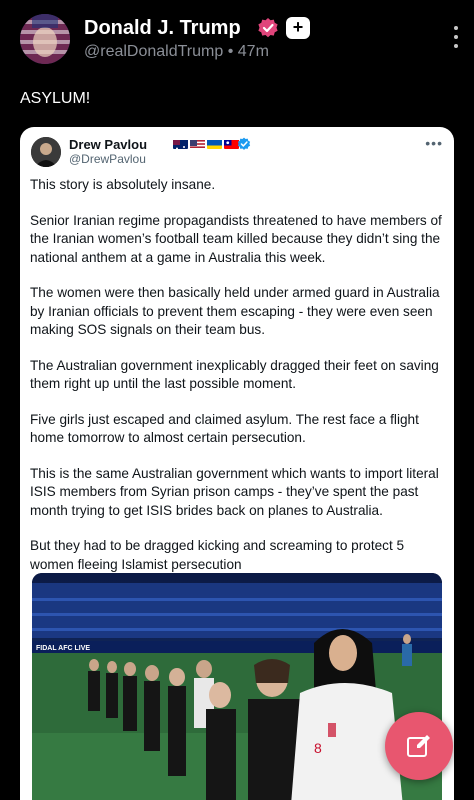 The height and width of the screenshot is (800, 474). I want to click on verified-badge-icon, so click(268, 28).